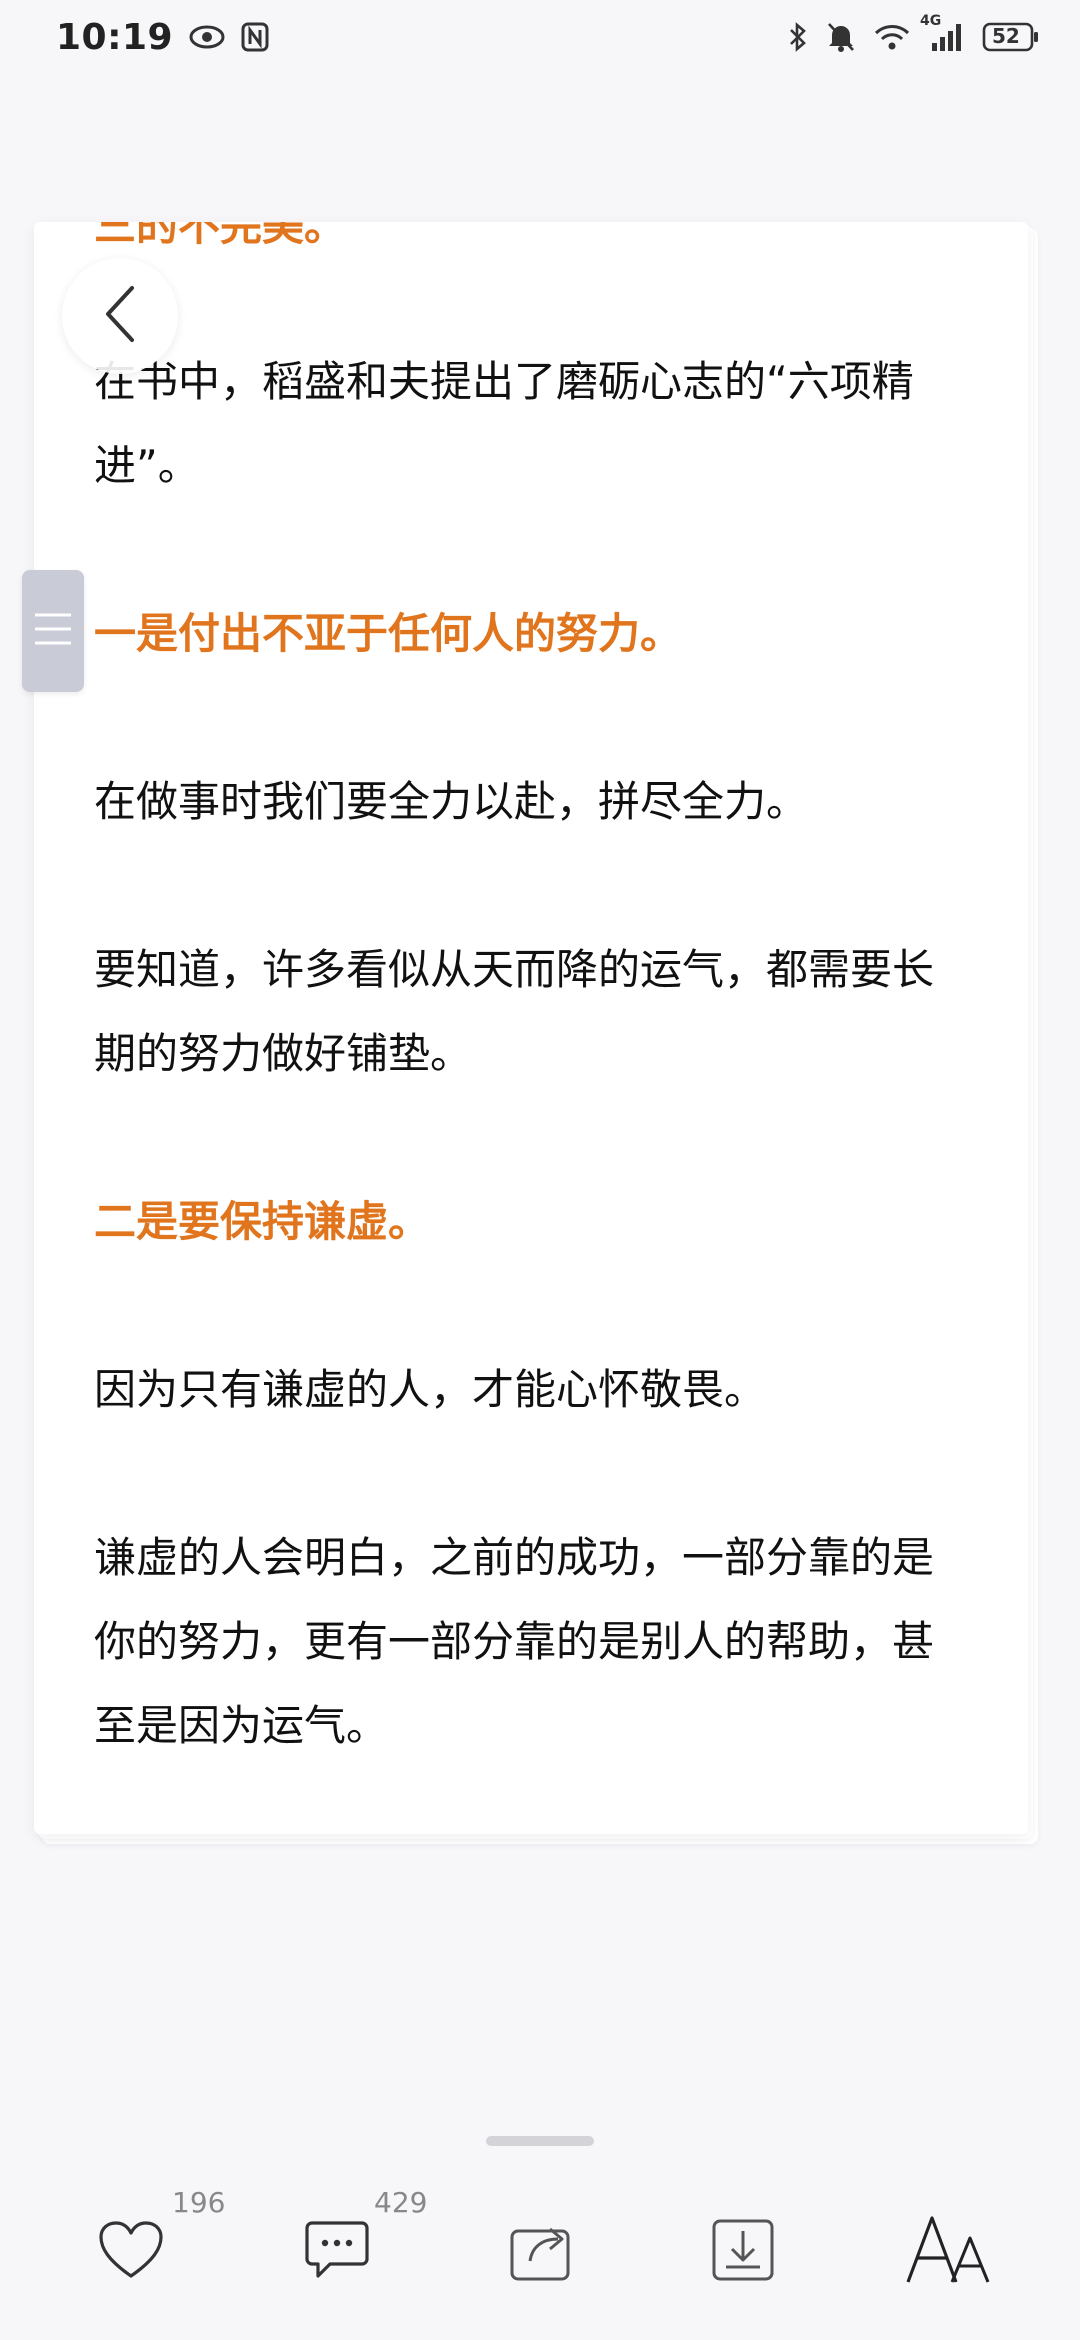 The image size is (1080, 2340). Describe the element at coordinates (388, 633) in the screenshot. I see `article-heading: 一是付出不亚于任何人的努力。` at that location.